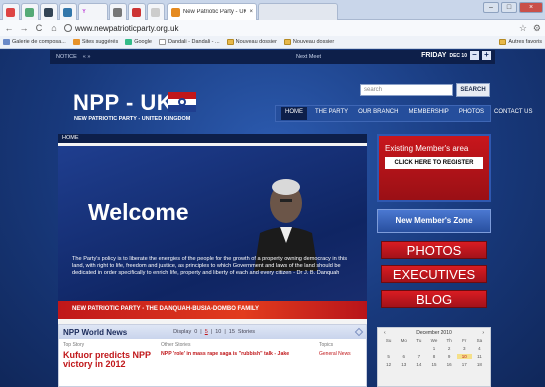 This screenshot has height=387, width=545. I want to click on notice-label: NOTICE, so click(66, 57).